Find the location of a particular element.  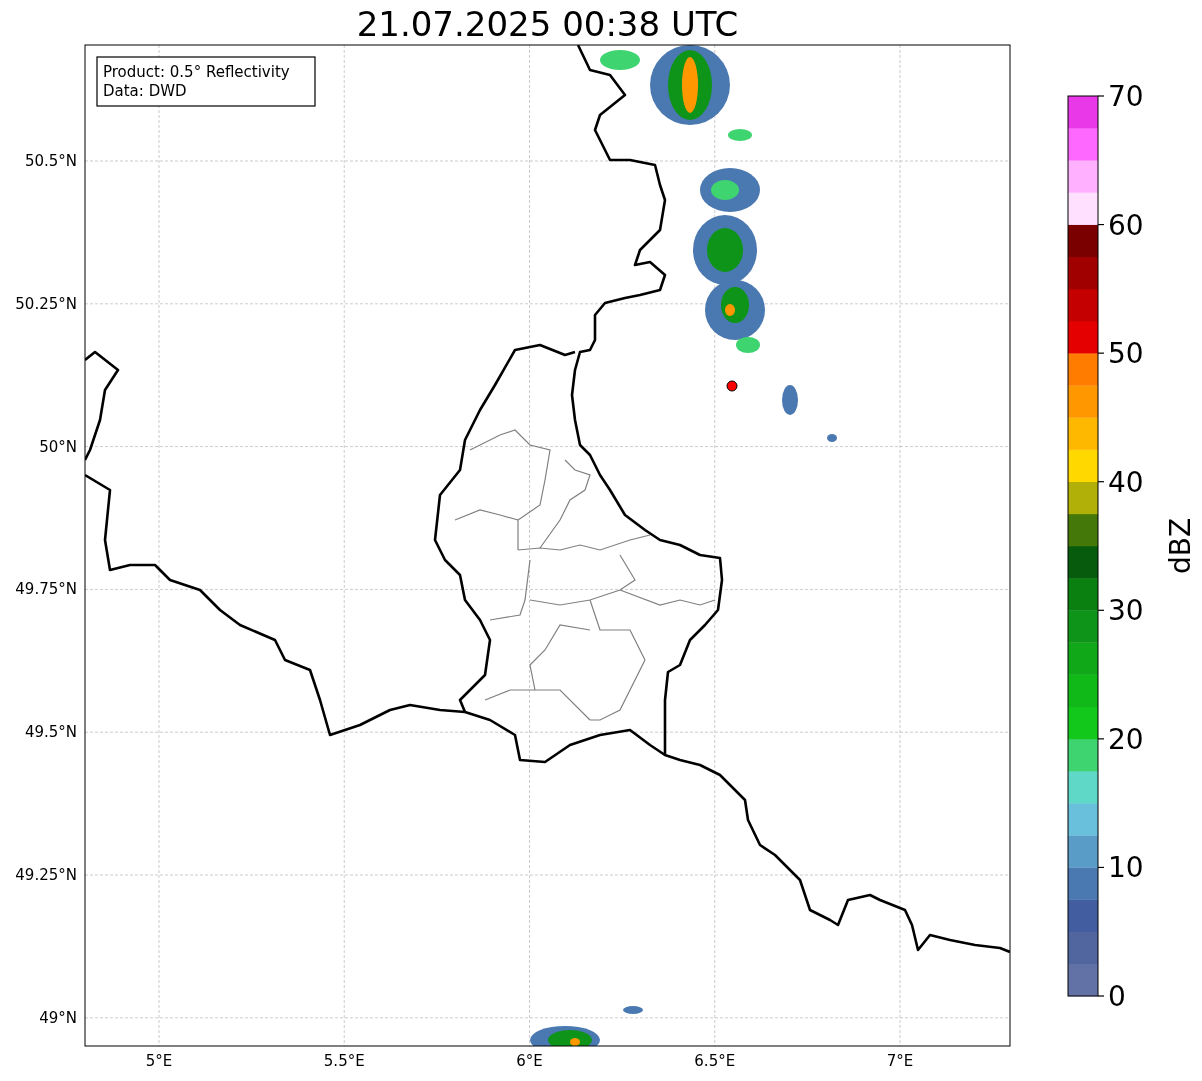

colorbar-tick-label: 60 is located at coordinates (1126, 225).